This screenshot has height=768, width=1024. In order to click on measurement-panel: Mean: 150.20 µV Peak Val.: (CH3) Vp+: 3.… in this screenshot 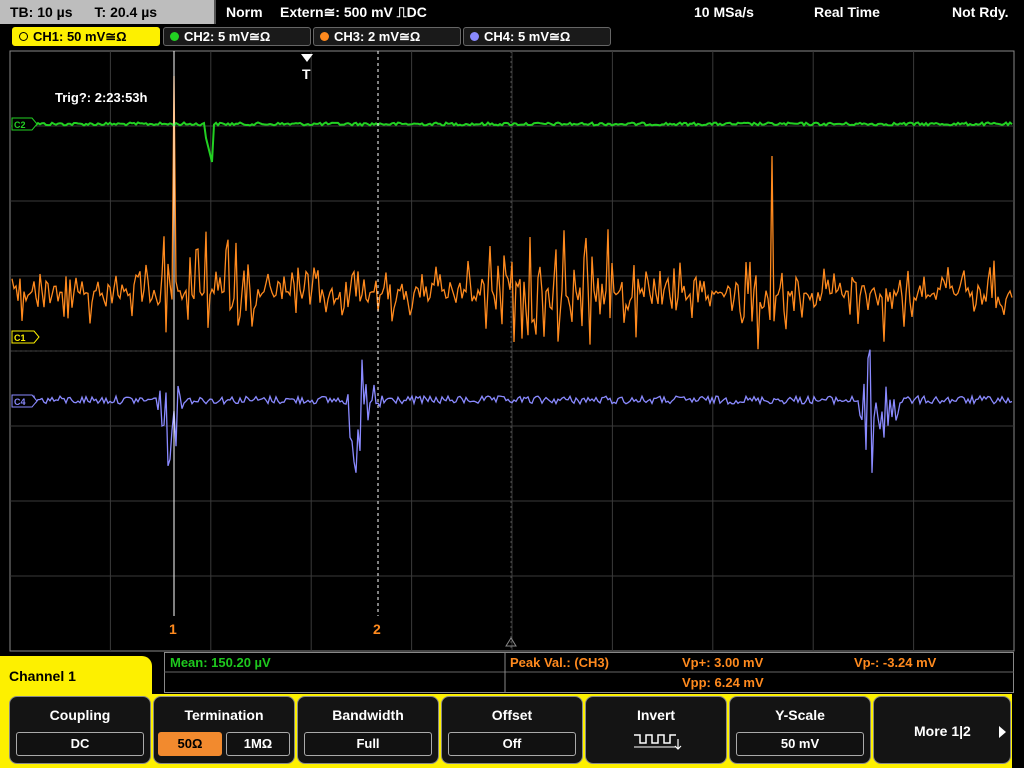, I will do `click(589, 673)`.